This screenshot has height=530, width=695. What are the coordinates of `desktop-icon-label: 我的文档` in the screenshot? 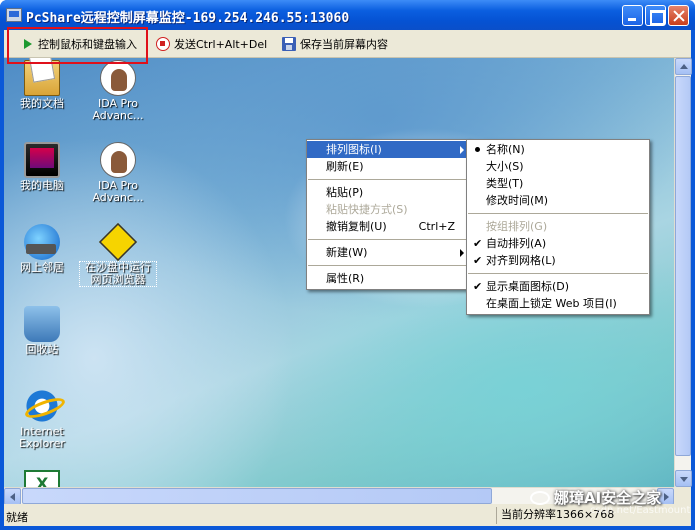 It's located at (42, 103).